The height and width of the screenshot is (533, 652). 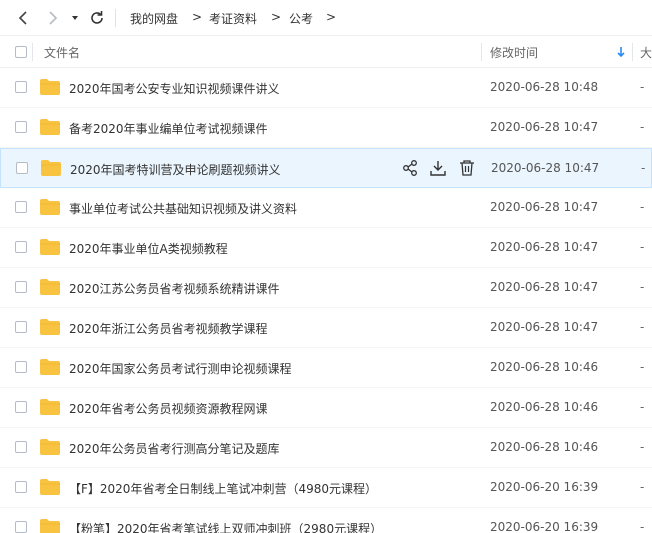 What do you see at coordinates (544, 87) in the screenshot?
I see `file-modified-date: 2020-06-28 10:48` at bounding box center [544, 87].